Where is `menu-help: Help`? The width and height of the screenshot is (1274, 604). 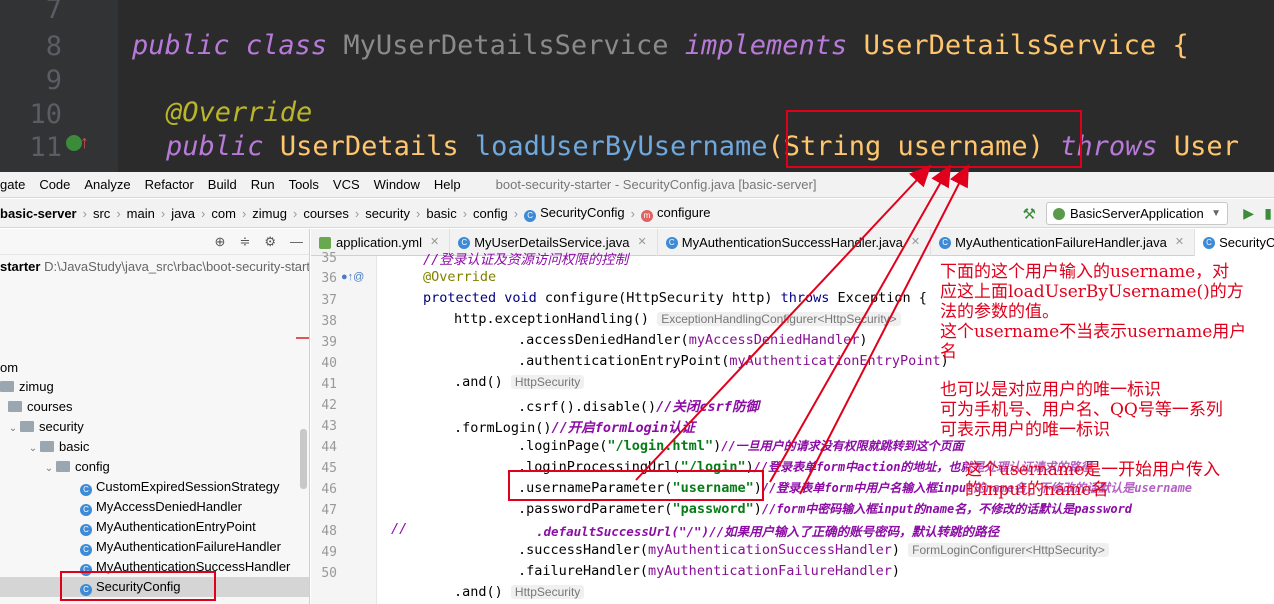
menu-help: Help is located at coordinates (447, 184).